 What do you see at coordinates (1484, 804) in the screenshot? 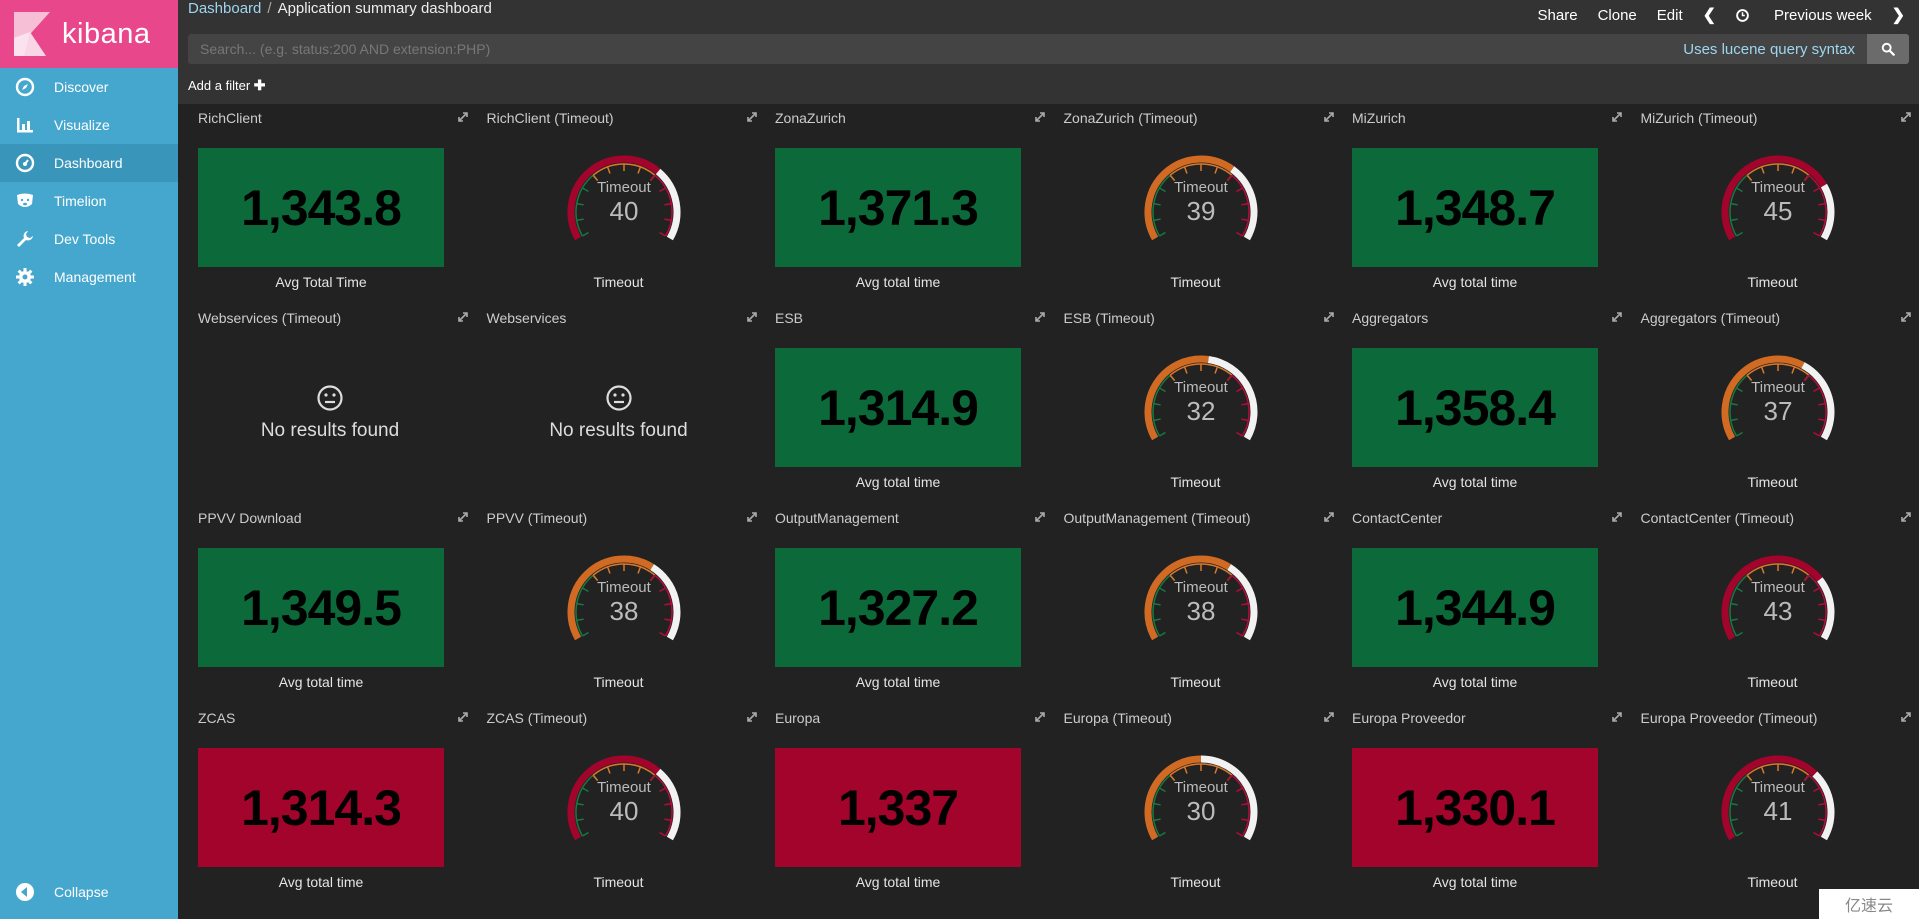
I see `metric-panel: Europa Proveedor 1,330.1 Avg total time` at bounding box center [1484, 804].